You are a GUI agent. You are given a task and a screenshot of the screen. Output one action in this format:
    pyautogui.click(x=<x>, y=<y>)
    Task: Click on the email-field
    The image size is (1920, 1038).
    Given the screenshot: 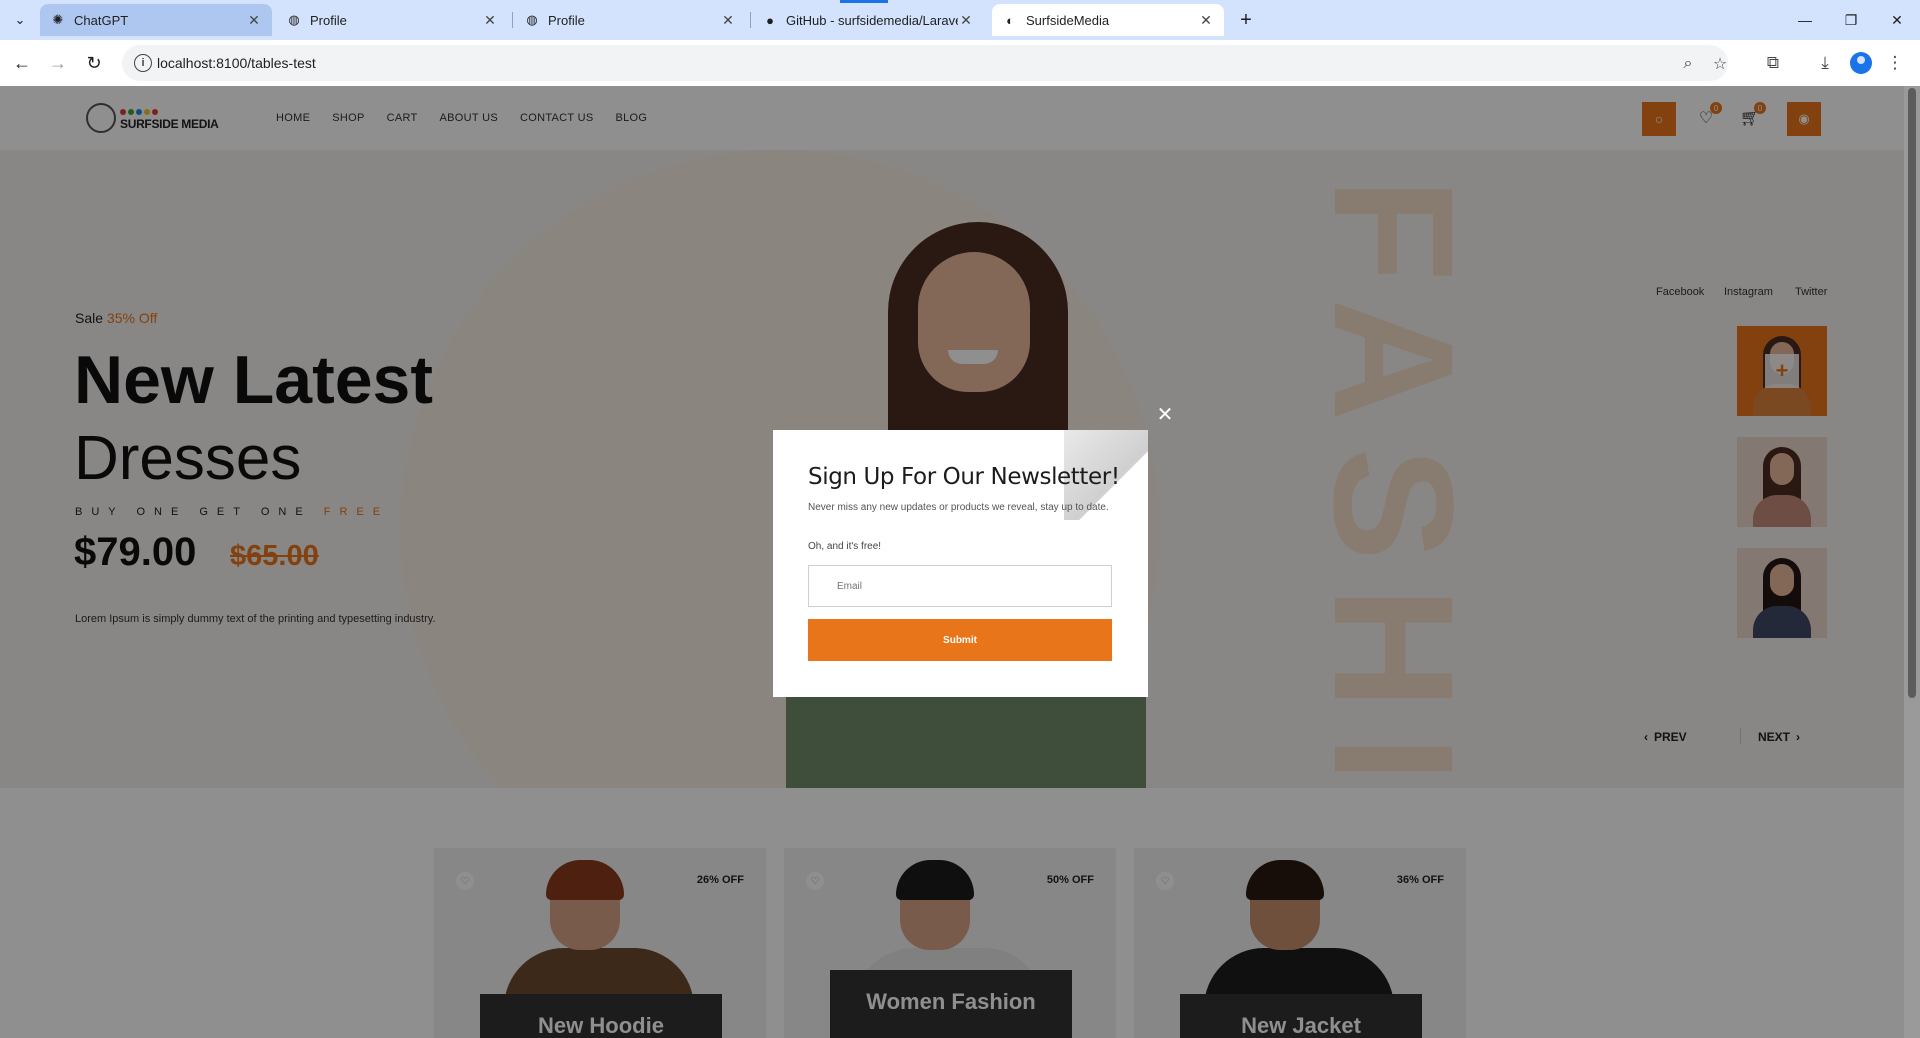 What is the action you would take?
    pyautogui.click(x=960, y=586)
    